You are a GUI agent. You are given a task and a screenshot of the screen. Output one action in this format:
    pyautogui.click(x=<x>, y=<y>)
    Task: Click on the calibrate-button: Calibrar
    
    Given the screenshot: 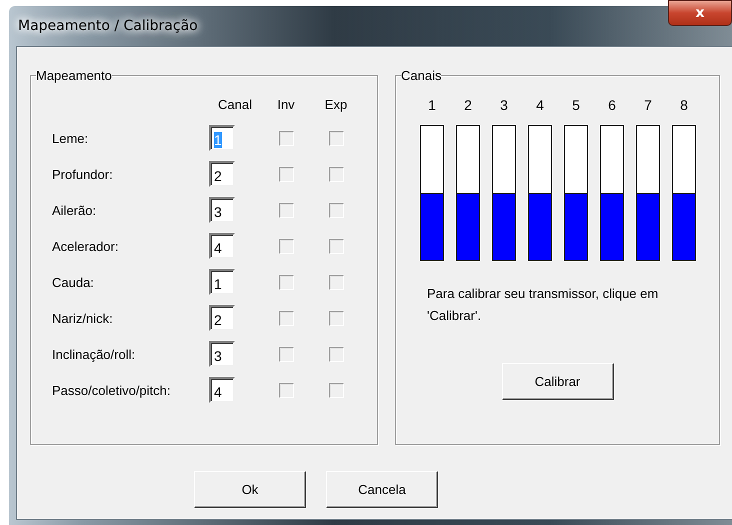 What is the action you would take?
    pyautogui.click(x=558, y=381)
    